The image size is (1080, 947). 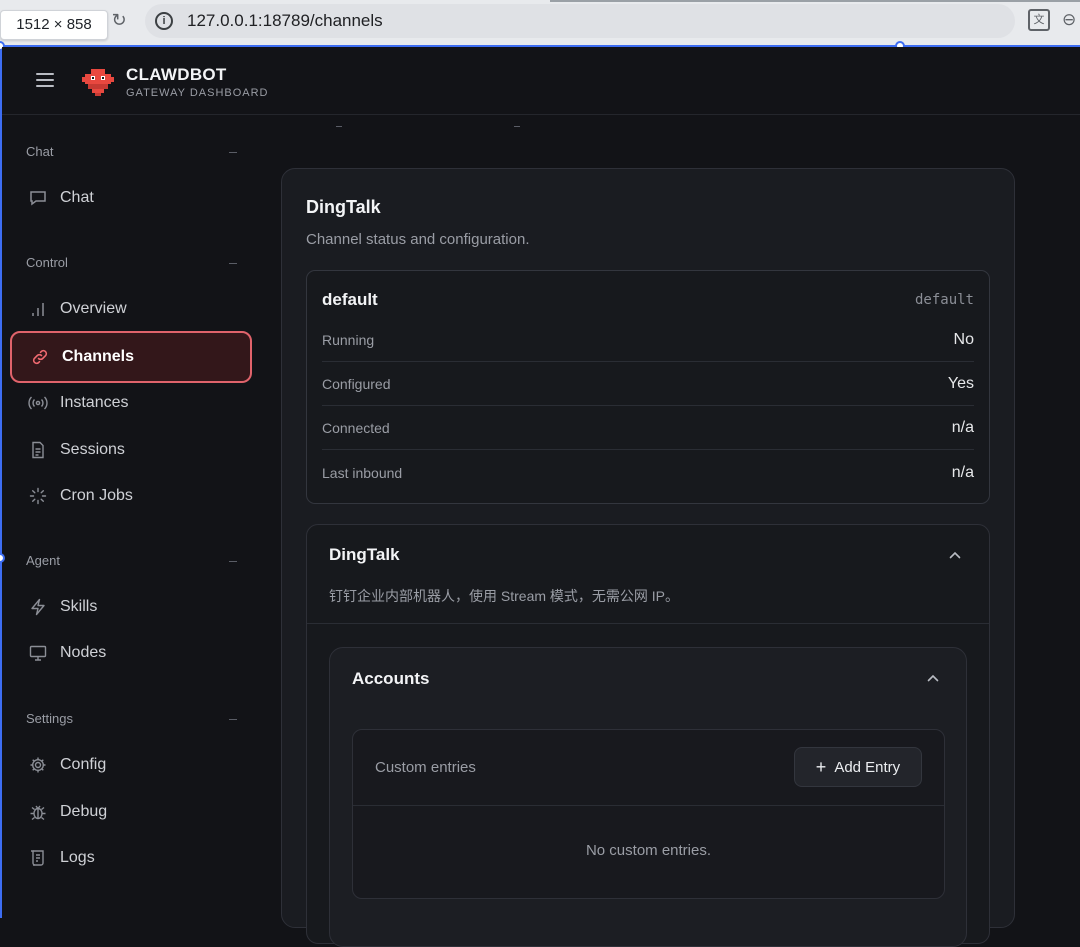 I want to click on menu-icon, so click(x=45, y=80).